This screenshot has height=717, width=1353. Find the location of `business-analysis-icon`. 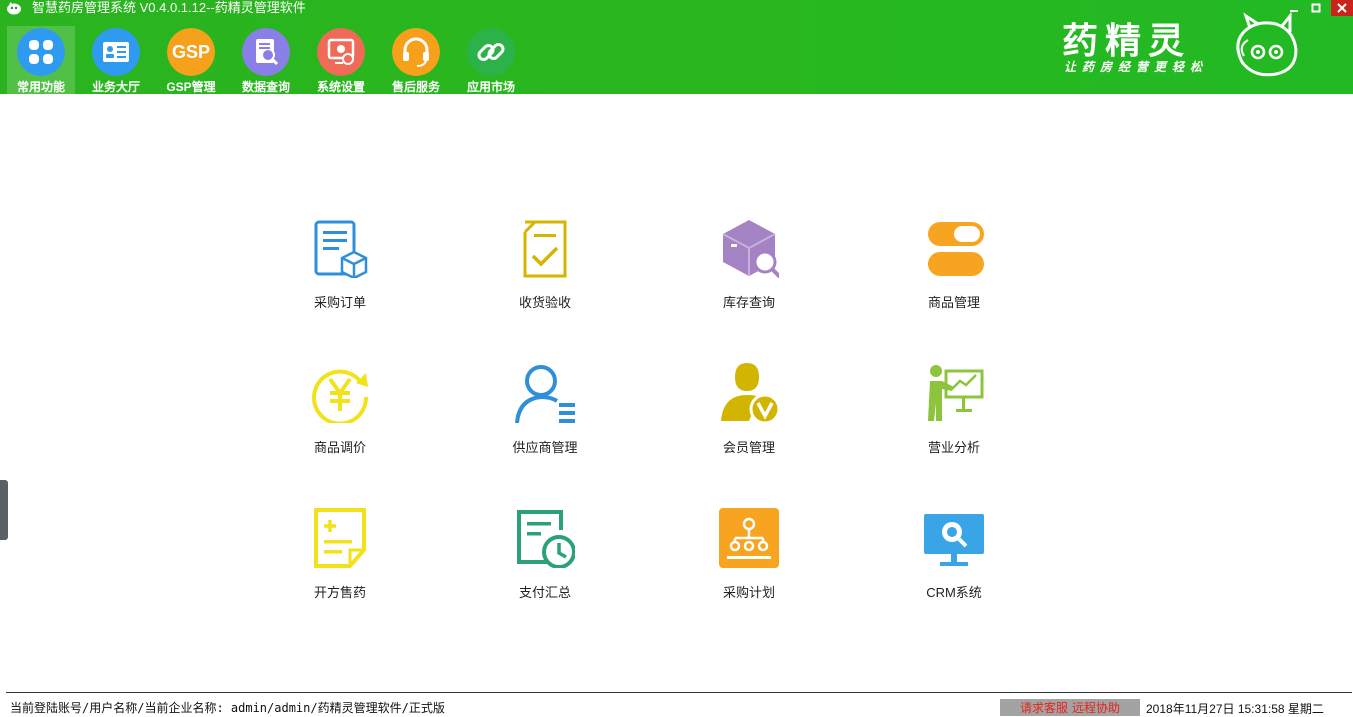

business-analysis-icon is located at coordinates (956, 393).